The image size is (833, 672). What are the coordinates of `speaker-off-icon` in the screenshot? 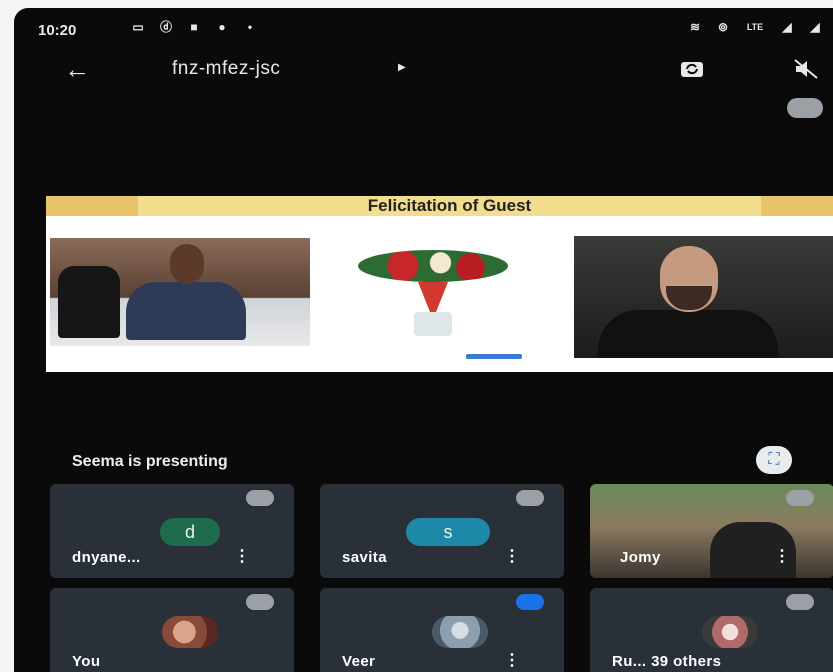 It's located at (806, 71).